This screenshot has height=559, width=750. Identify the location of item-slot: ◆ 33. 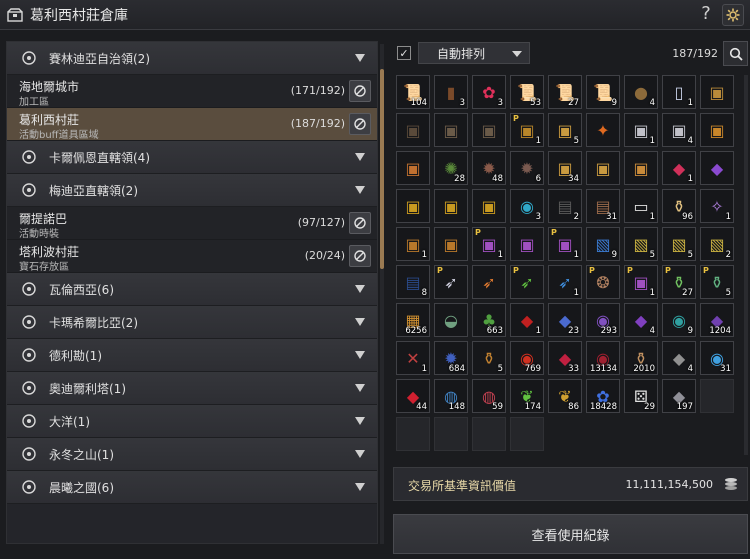
(565, 358).